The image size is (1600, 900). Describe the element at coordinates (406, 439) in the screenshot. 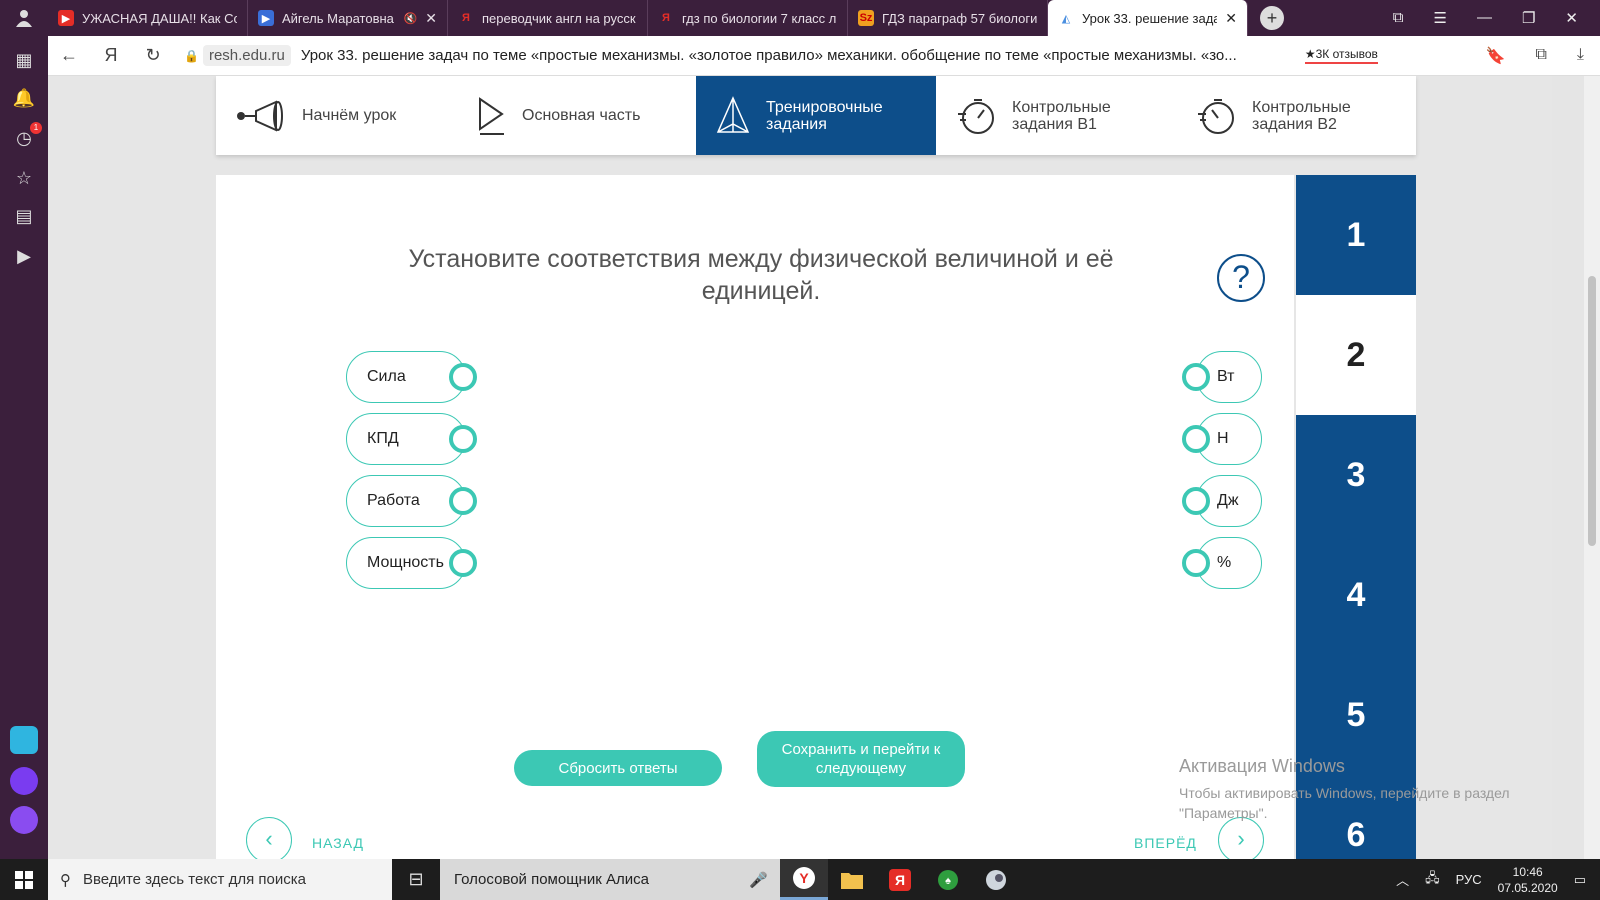

I see `left-item: КПД` at that location.